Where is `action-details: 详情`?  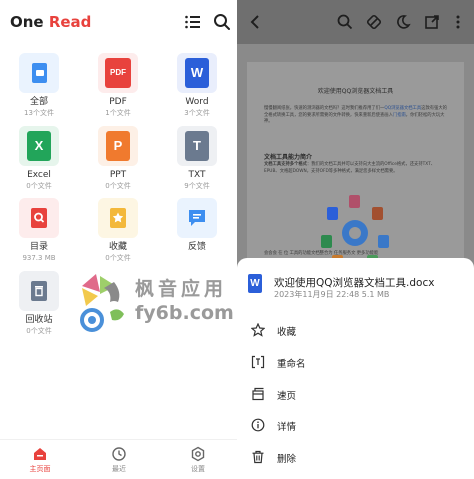
action-details: 详情 is located at coordinates (355, 426).